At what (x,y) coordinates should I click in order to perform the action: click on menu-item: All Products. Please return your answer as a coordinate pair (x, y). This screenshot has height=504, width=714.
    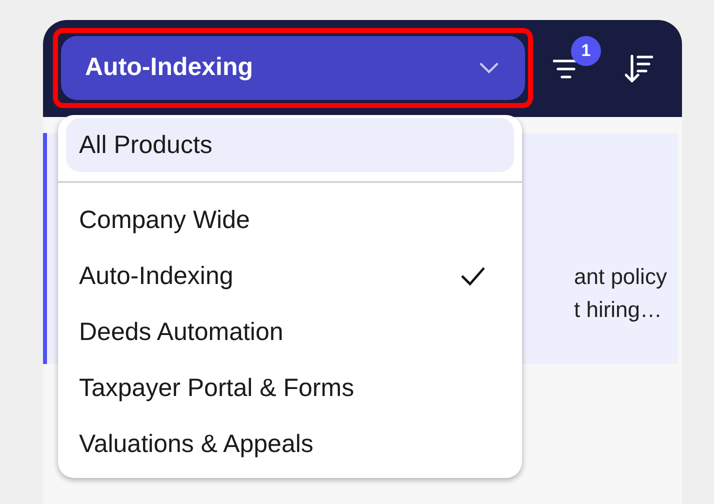
    Looking at the image, I should click on (290, 145).